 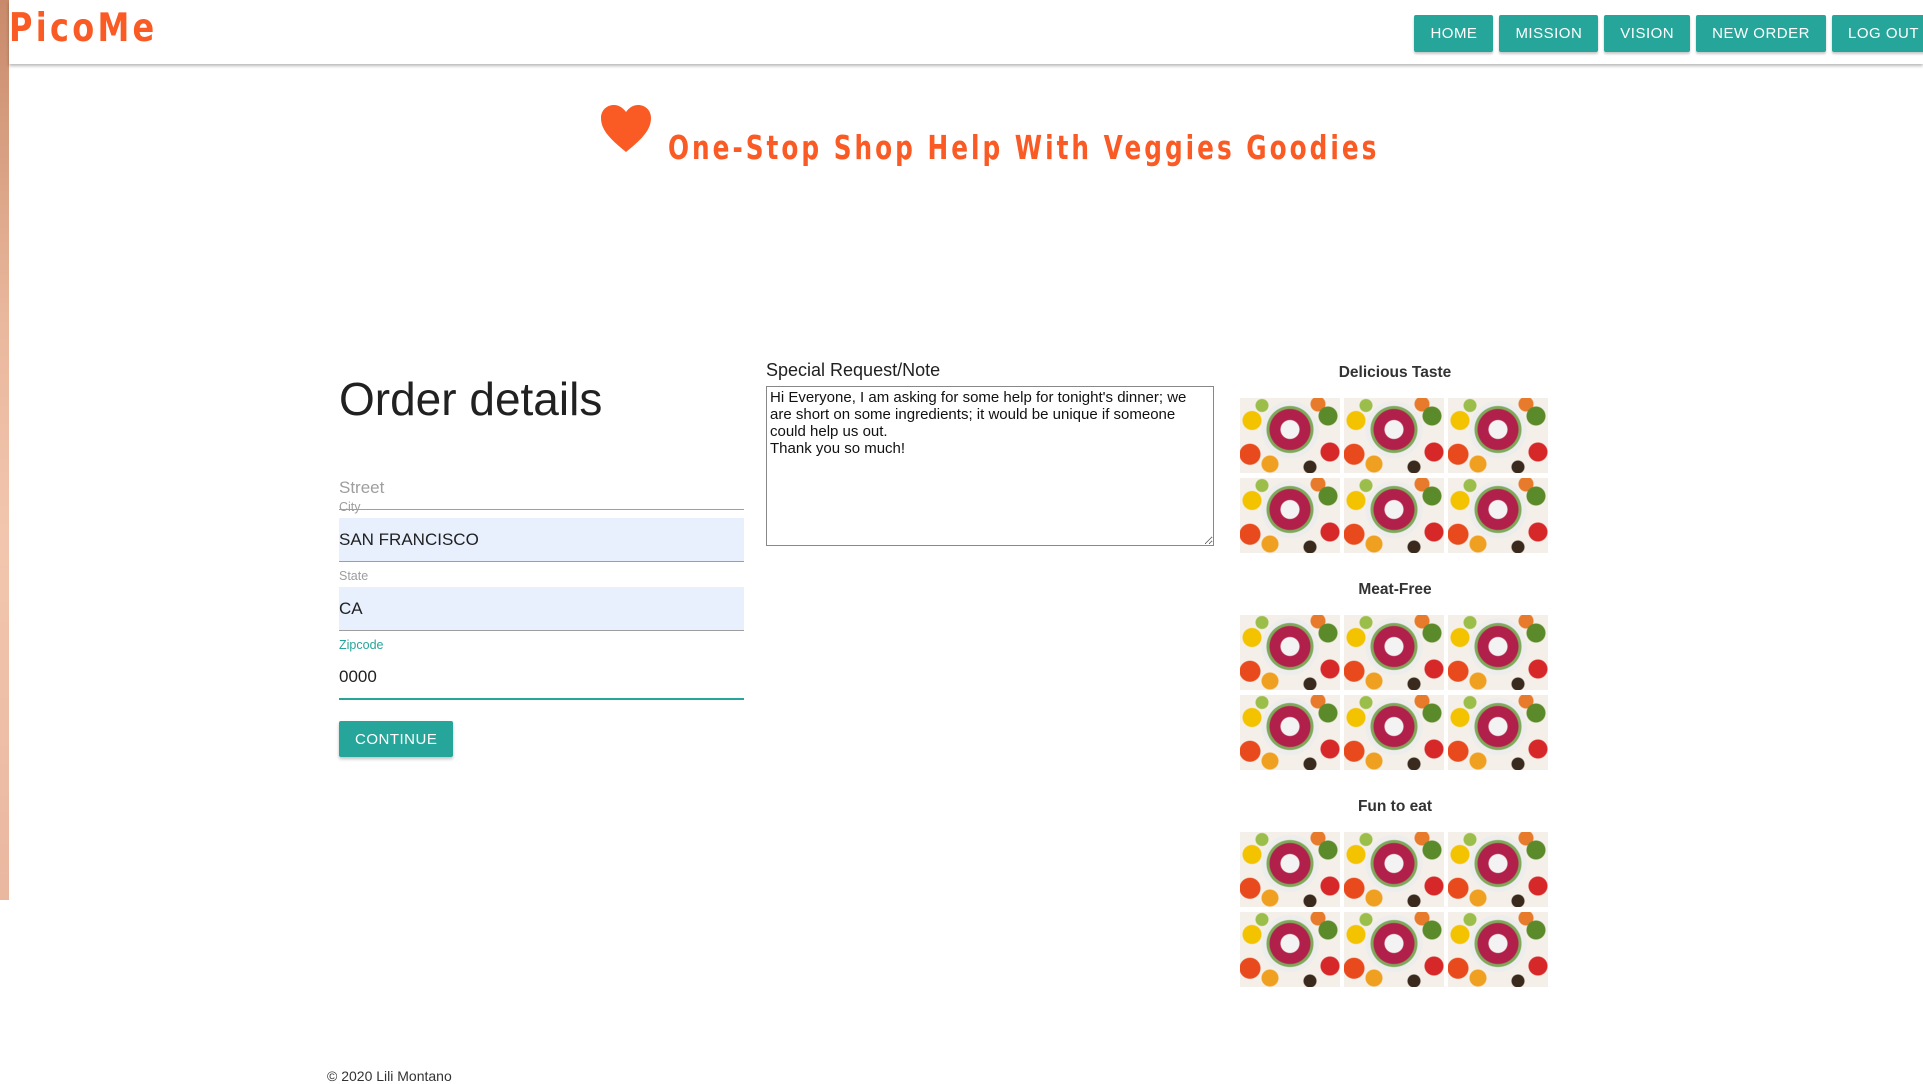 I want to click on nav-log-out-button: LOG OUT, so click(x=1877, y=33).